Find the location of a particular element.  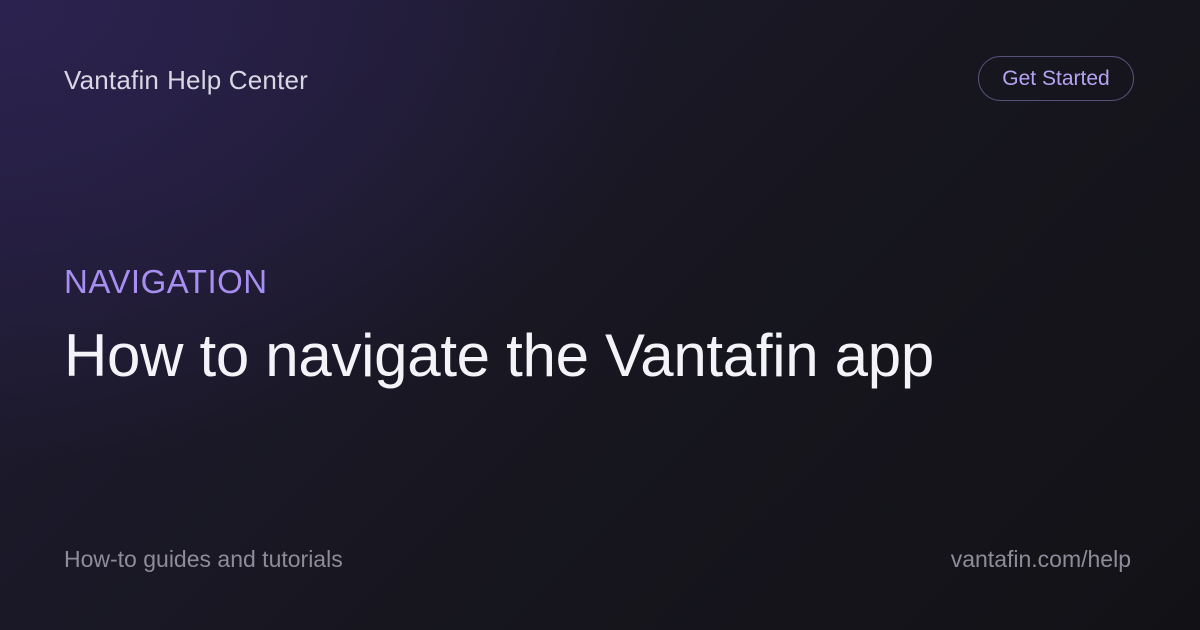

brand-suffix: Help Center is located at coordinates (238, 80).